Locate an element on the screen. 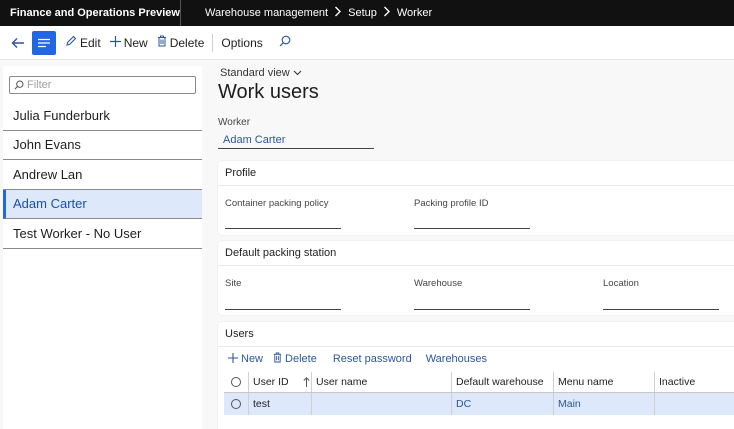 This screenshot has height=429, width=734. select-all-radio is located at coordinates (236, 382).